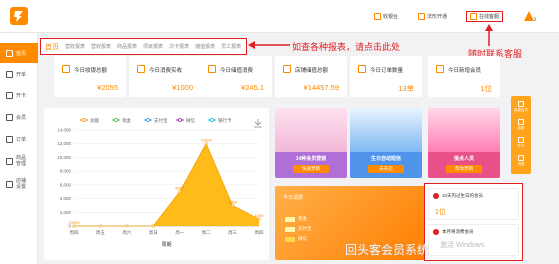  Describe the element at coordinates (94, 120) in the screenshot. I see `legend-label: 总额` at that location.